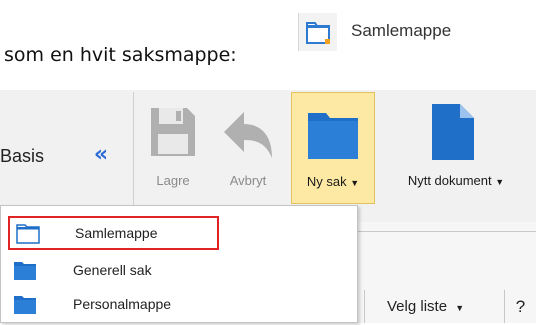 The height and width of the screenshot is (325, 536). Describe the element at coordinates (326, 181) in the screenshot. I see `new-case-label-text: Ny sak` at that location.